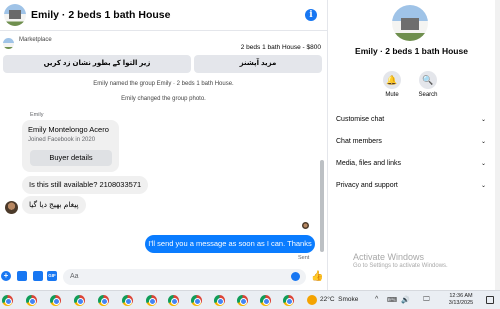 The image size is (500, 309). I want to click on notification-icon, so click(490, 300).